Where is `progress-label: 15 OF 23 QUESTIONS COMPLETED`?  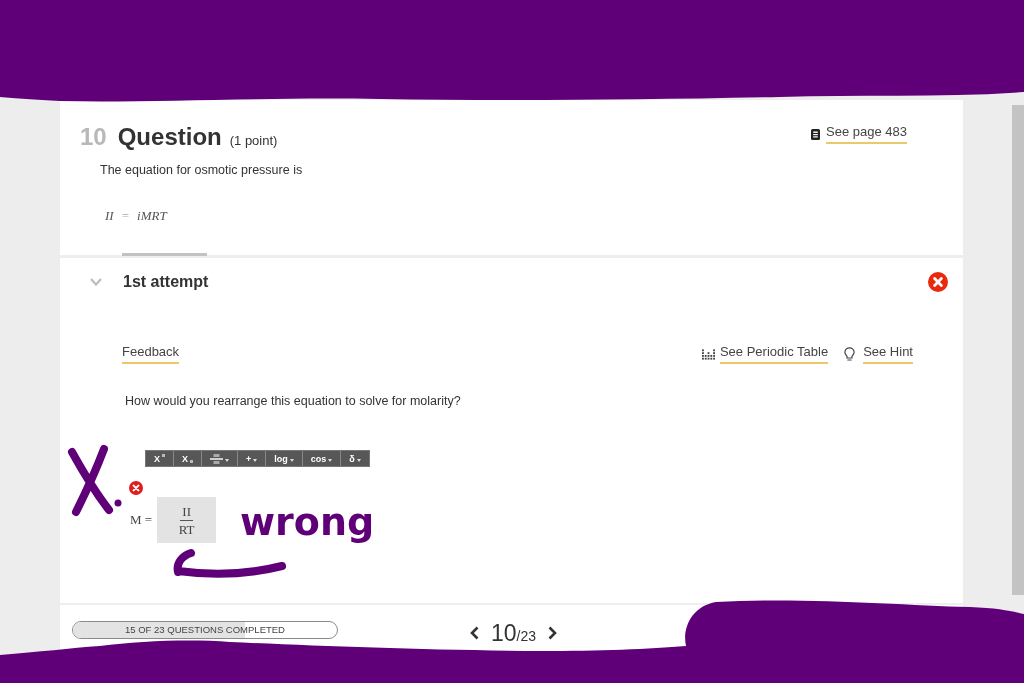
progress-label: 15 OF 23 QUESTIONS COMPLETED is located at coordinates (205, 630).